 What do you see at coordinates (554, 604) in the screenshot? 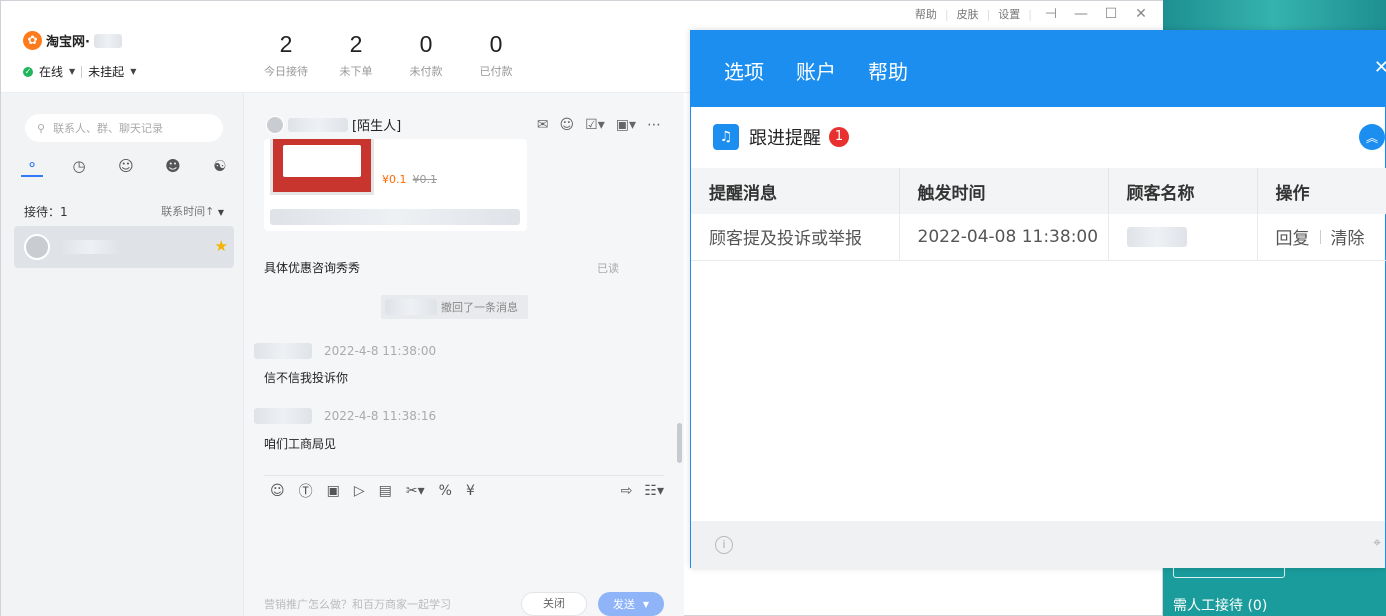
I see `close-button: 关闭` at bounding box center [554, 604].